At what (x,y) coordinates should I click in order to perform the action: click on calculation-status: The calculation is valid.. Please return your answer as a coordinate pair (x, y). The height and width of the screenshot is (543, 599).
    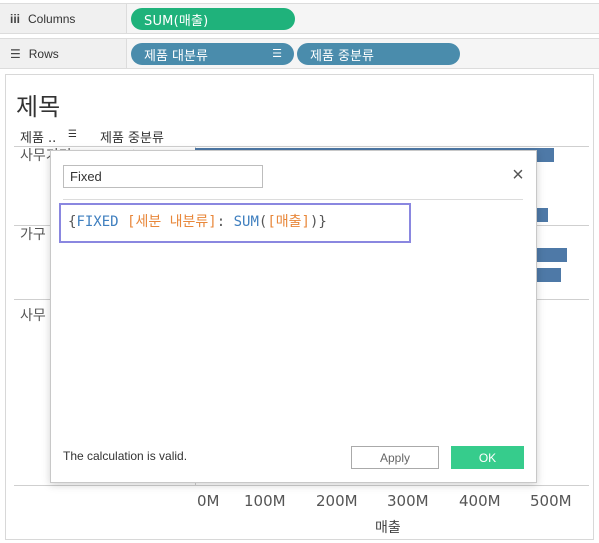
    Looking at the image, I should click on (125, 456).